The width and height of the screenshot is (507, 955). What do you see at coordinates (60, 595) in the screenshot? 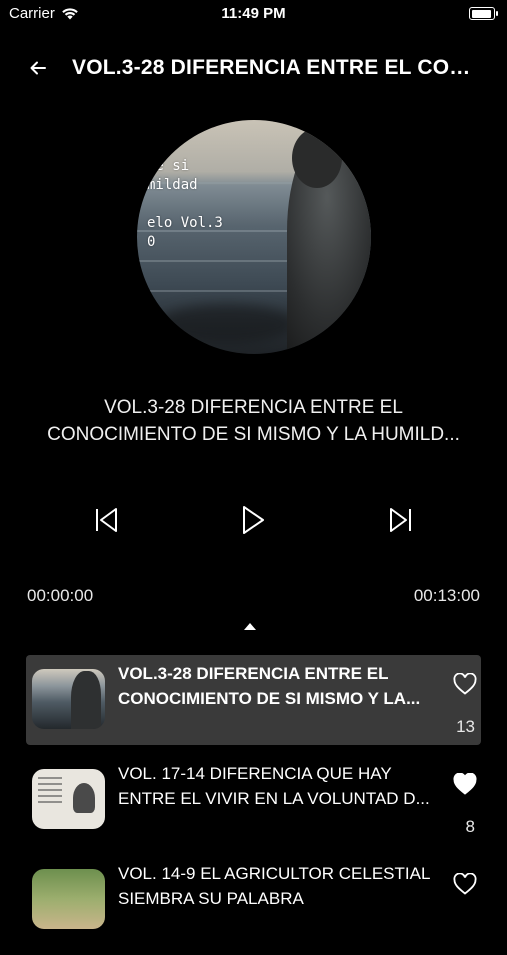
I see `elapsed-time: 00:00:00` at bounding box center [60, 595].